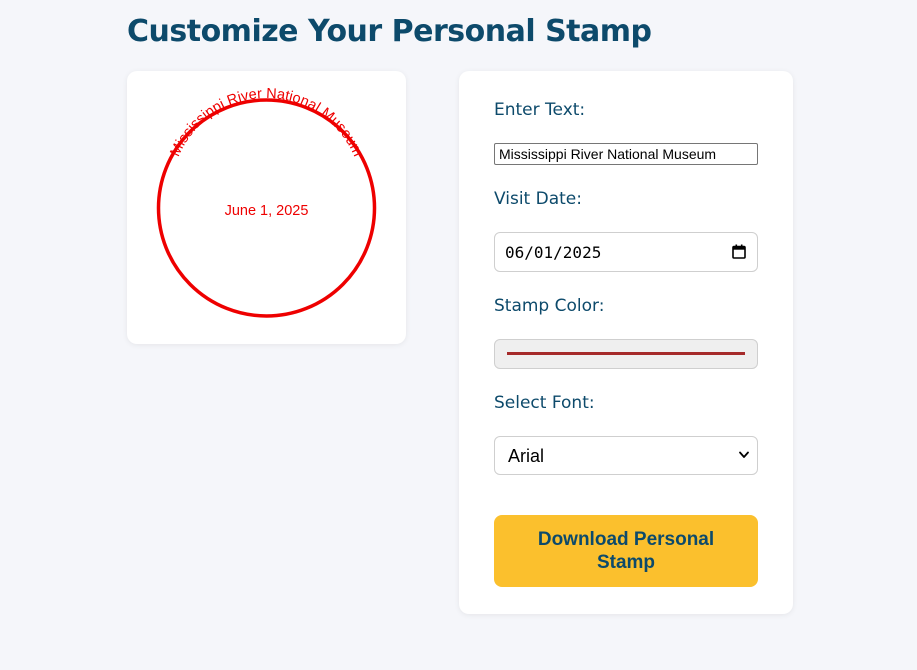  I want to click on calendar-icon, so click(739, 251).